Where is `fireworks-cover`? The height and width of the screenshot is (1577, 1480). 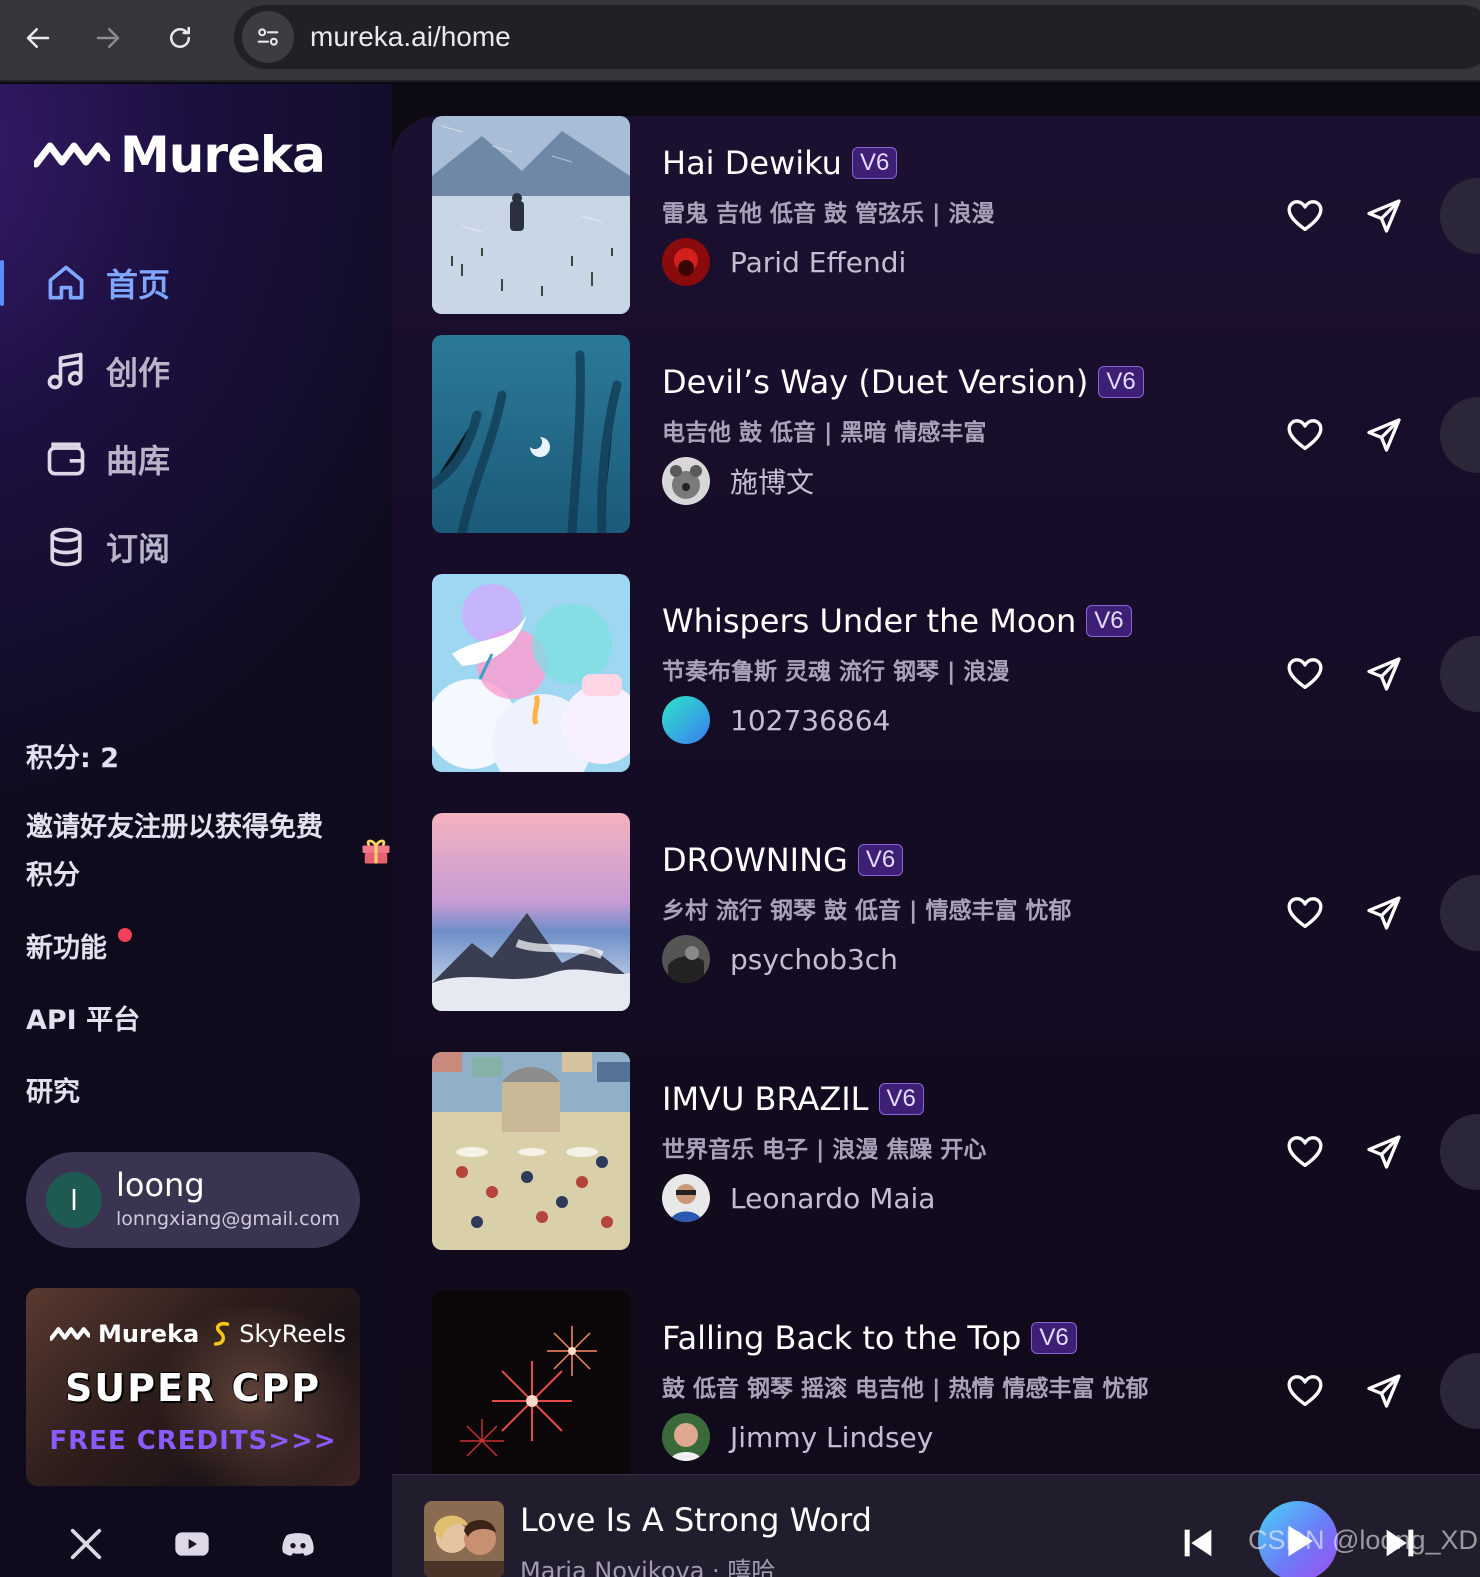
fireworks-cover is located at coordinates (531, 1390).